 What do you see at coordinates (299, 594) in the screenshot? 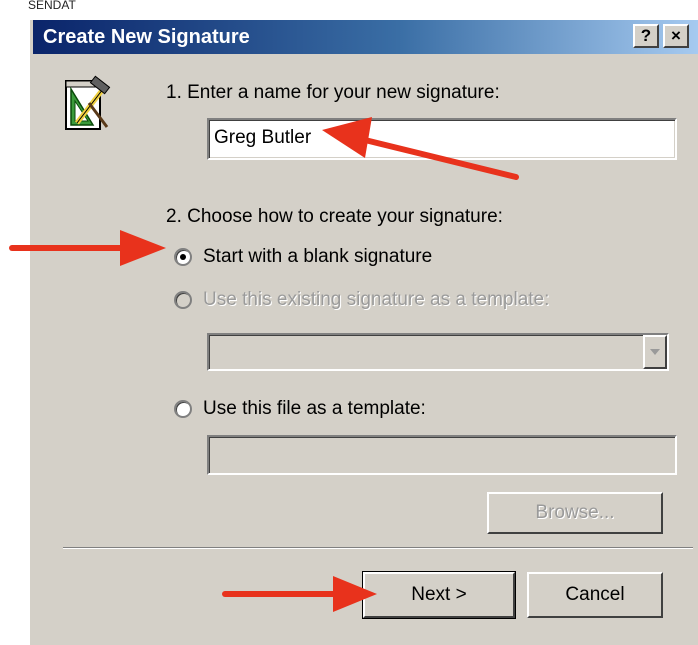
I see `arrow-to-next-button-icon` at bounding box center [299, 594].